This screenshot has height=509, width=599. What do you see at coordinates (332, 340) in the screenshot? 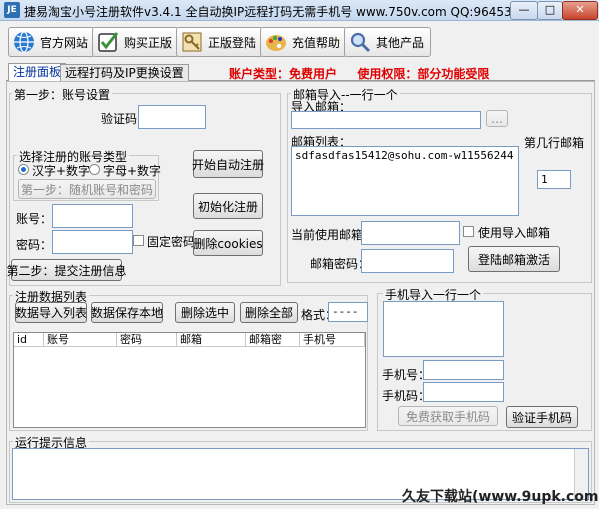
I see `column-header-phone: 手机号` at bounding box center [332, 340].